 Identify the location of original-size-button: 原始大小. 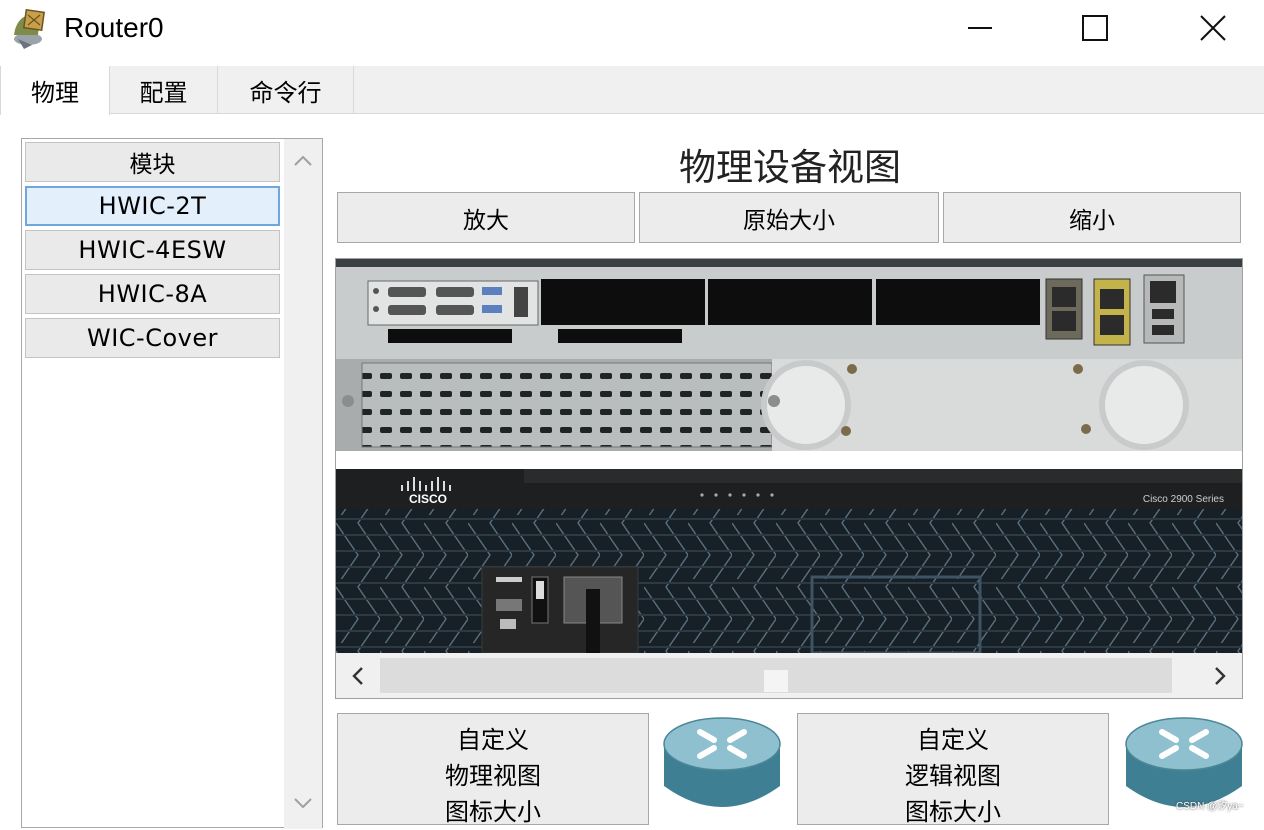
(789, 217).